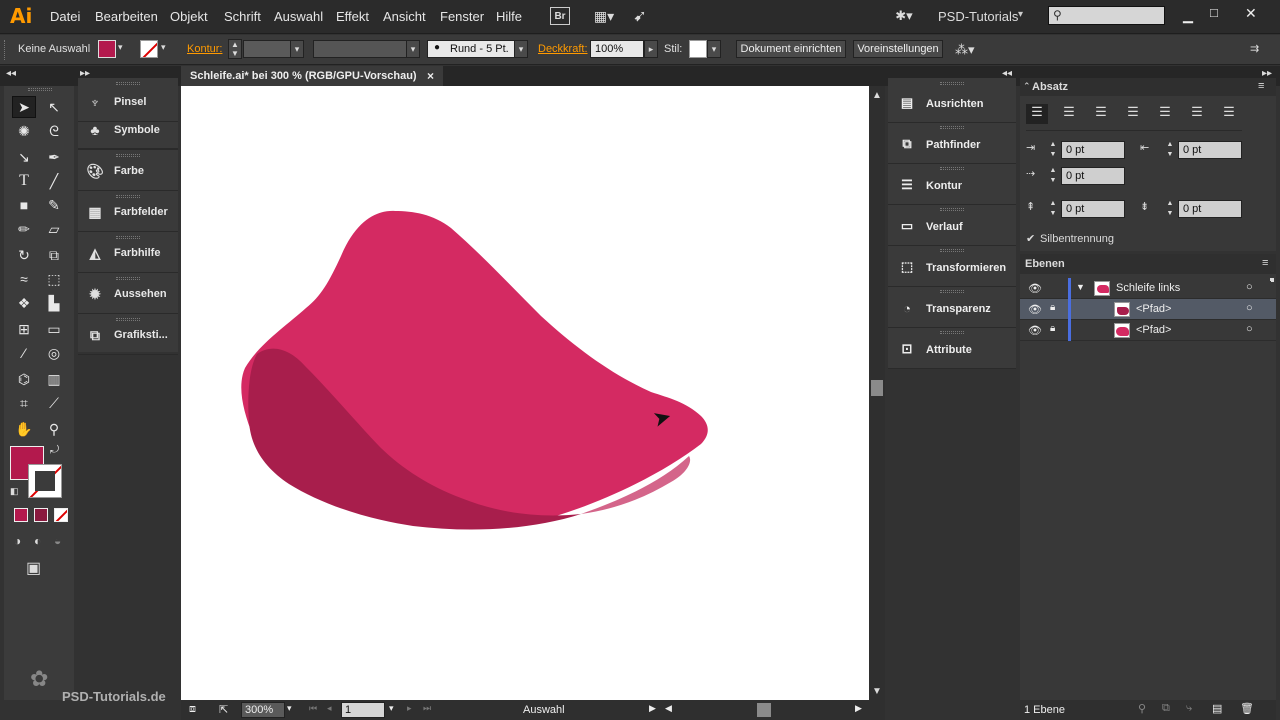  I want to click on hand-tool-icon: ✋, so click(24, 429).